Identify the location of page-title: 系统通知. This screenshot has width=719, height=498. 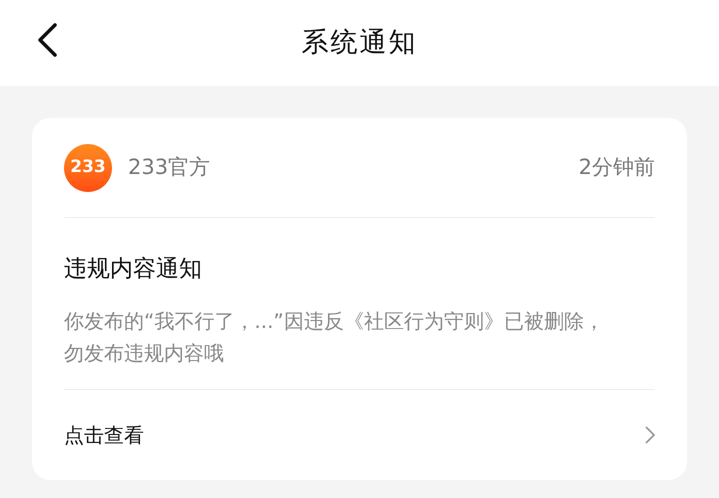
(360, 43).